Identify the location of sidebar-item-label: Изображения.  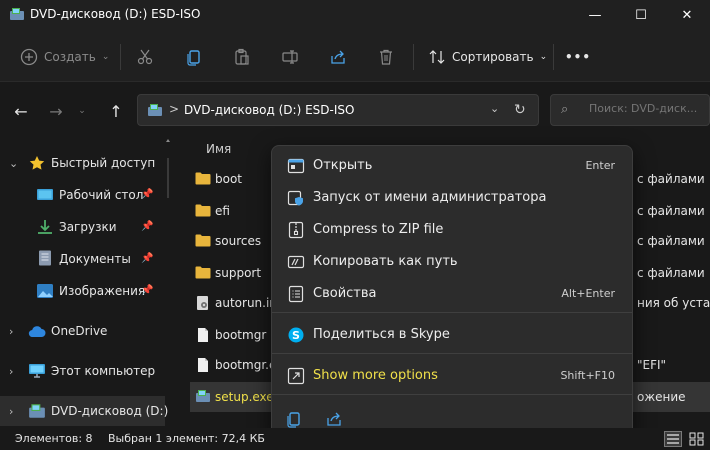
(102, 291).